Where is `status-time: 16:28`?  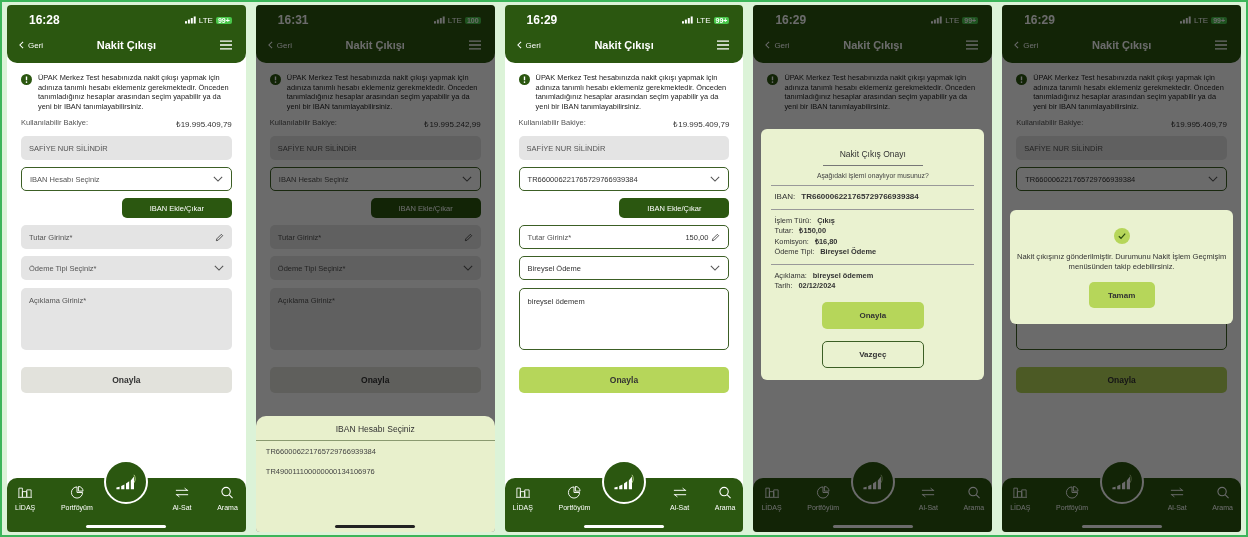
status-time: 16:28 is located at coordinates (44, 20).